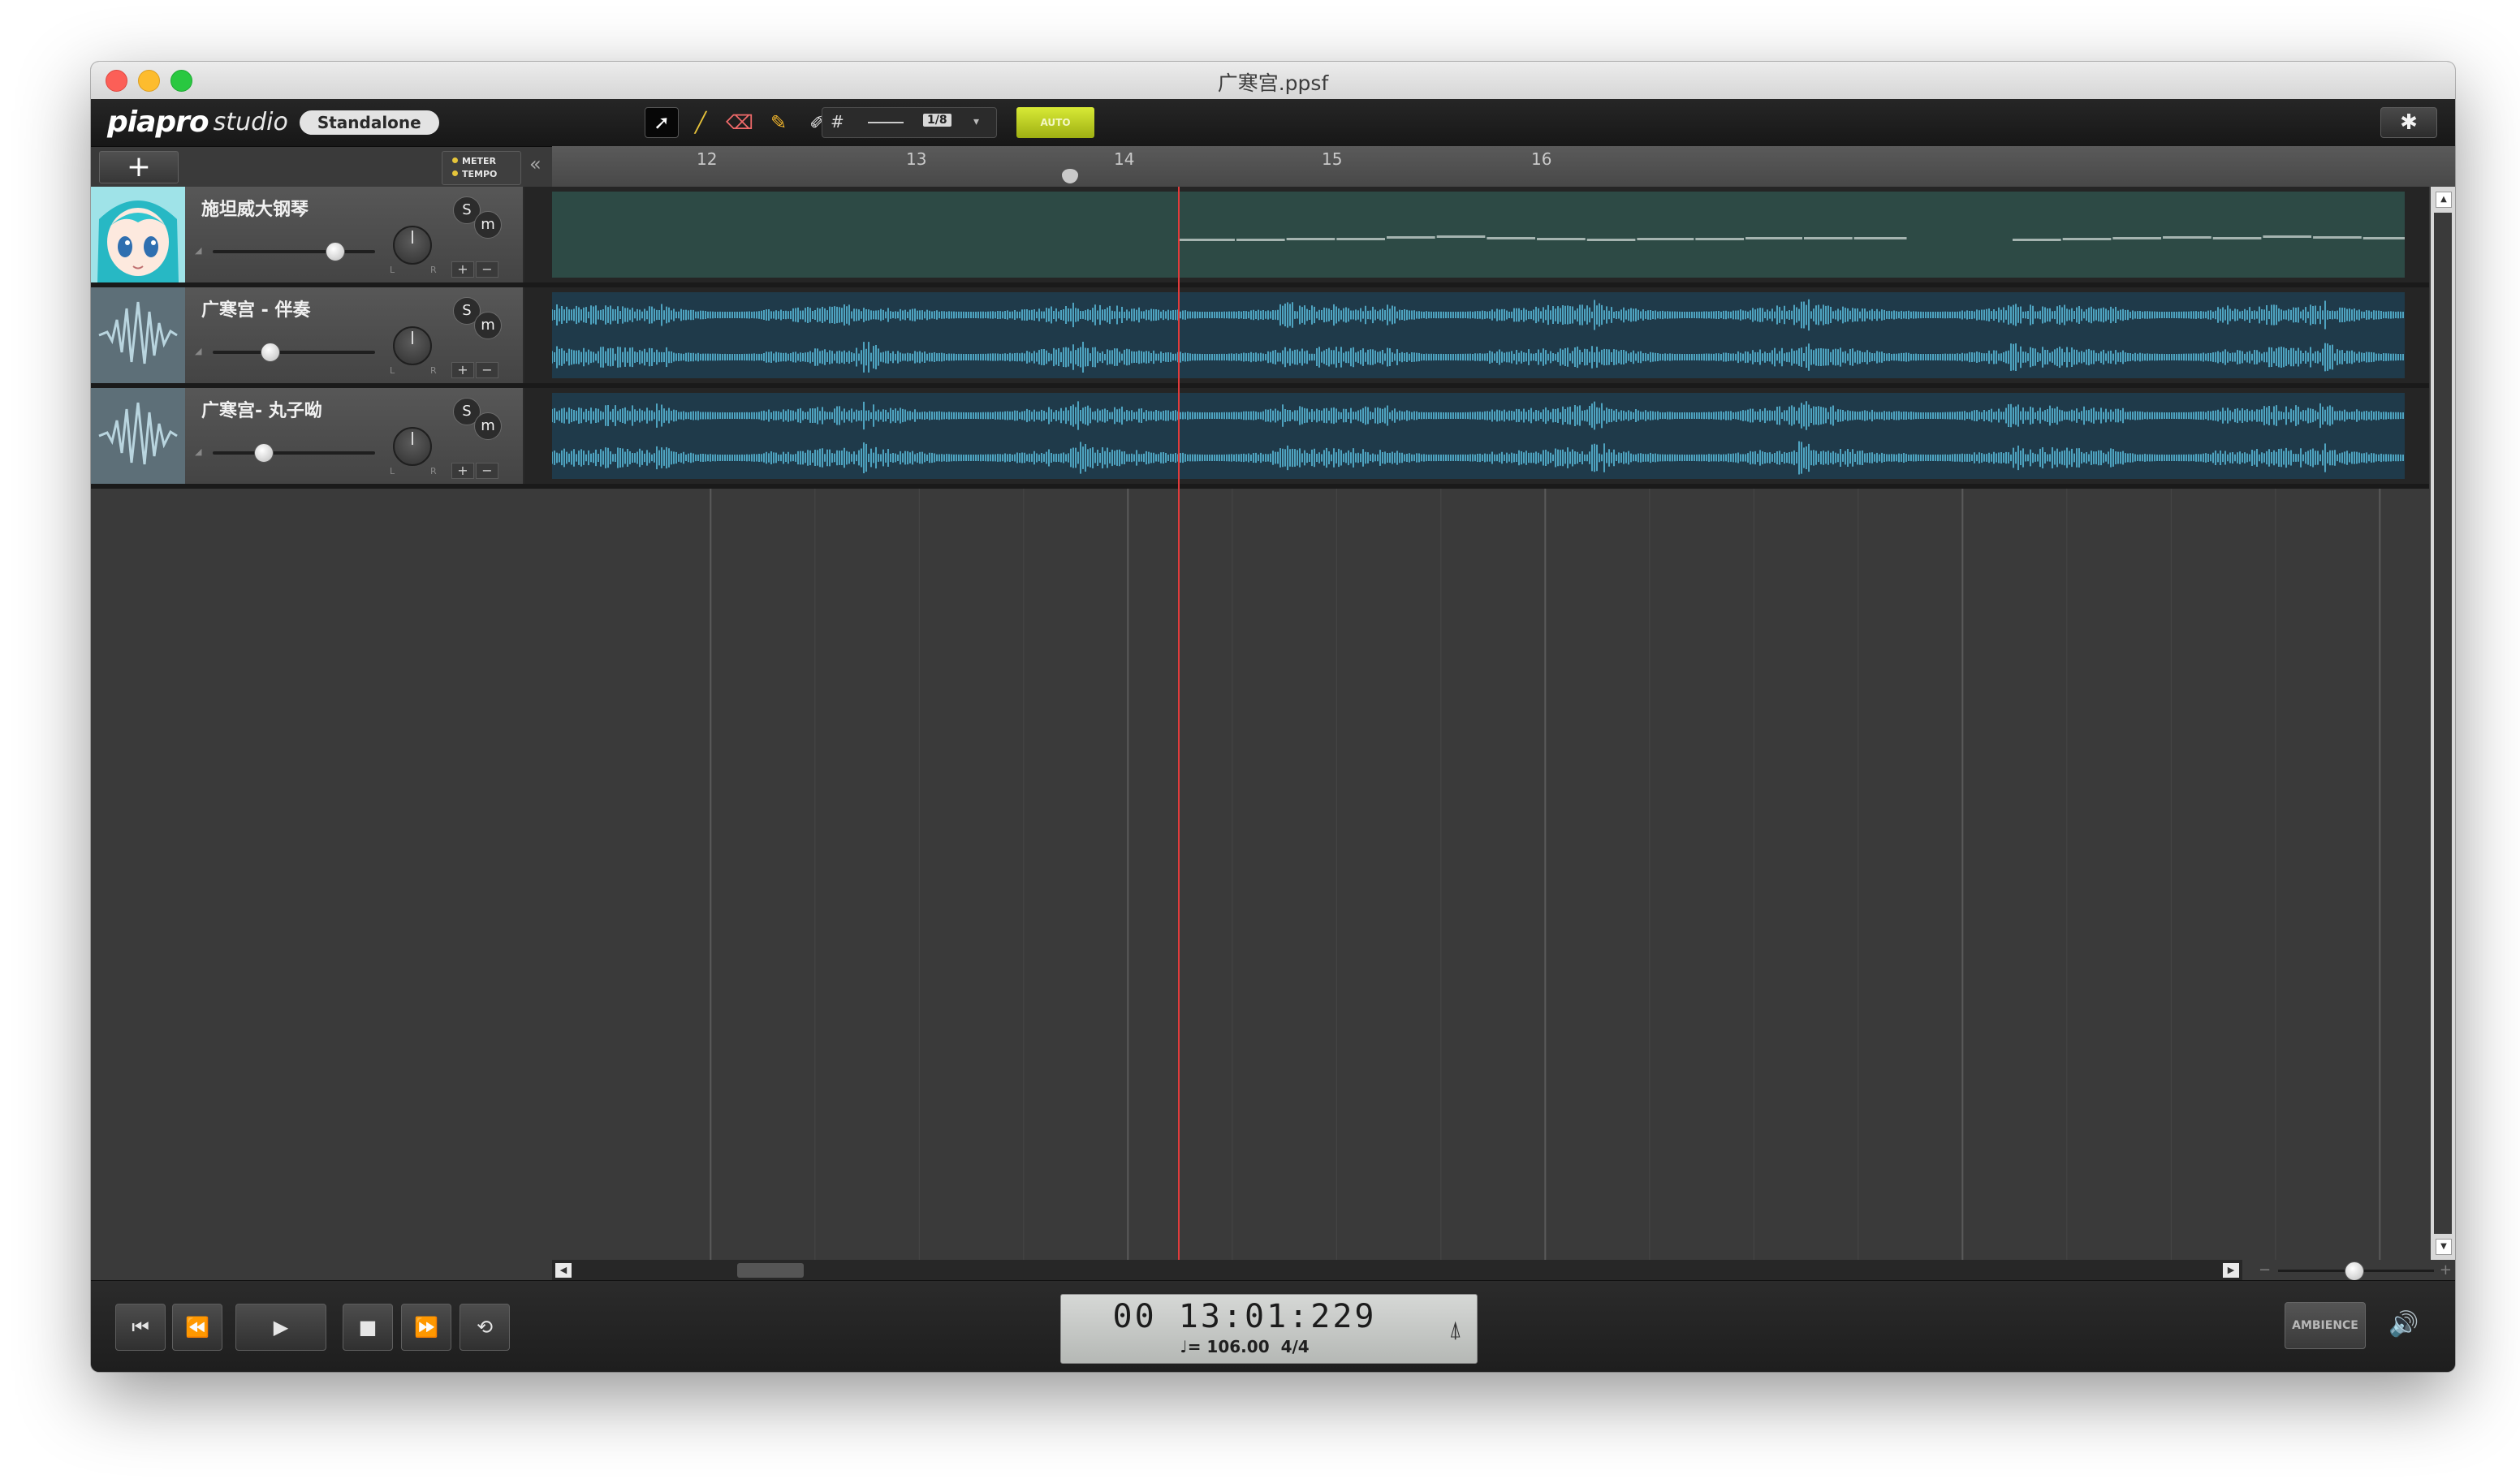 This screenshot has height=1479, width=2520. Describe the element at coordinates (1503, 167) in the screenshot. I see `timeline-ruler: 12 13 14 15 16` at that location.